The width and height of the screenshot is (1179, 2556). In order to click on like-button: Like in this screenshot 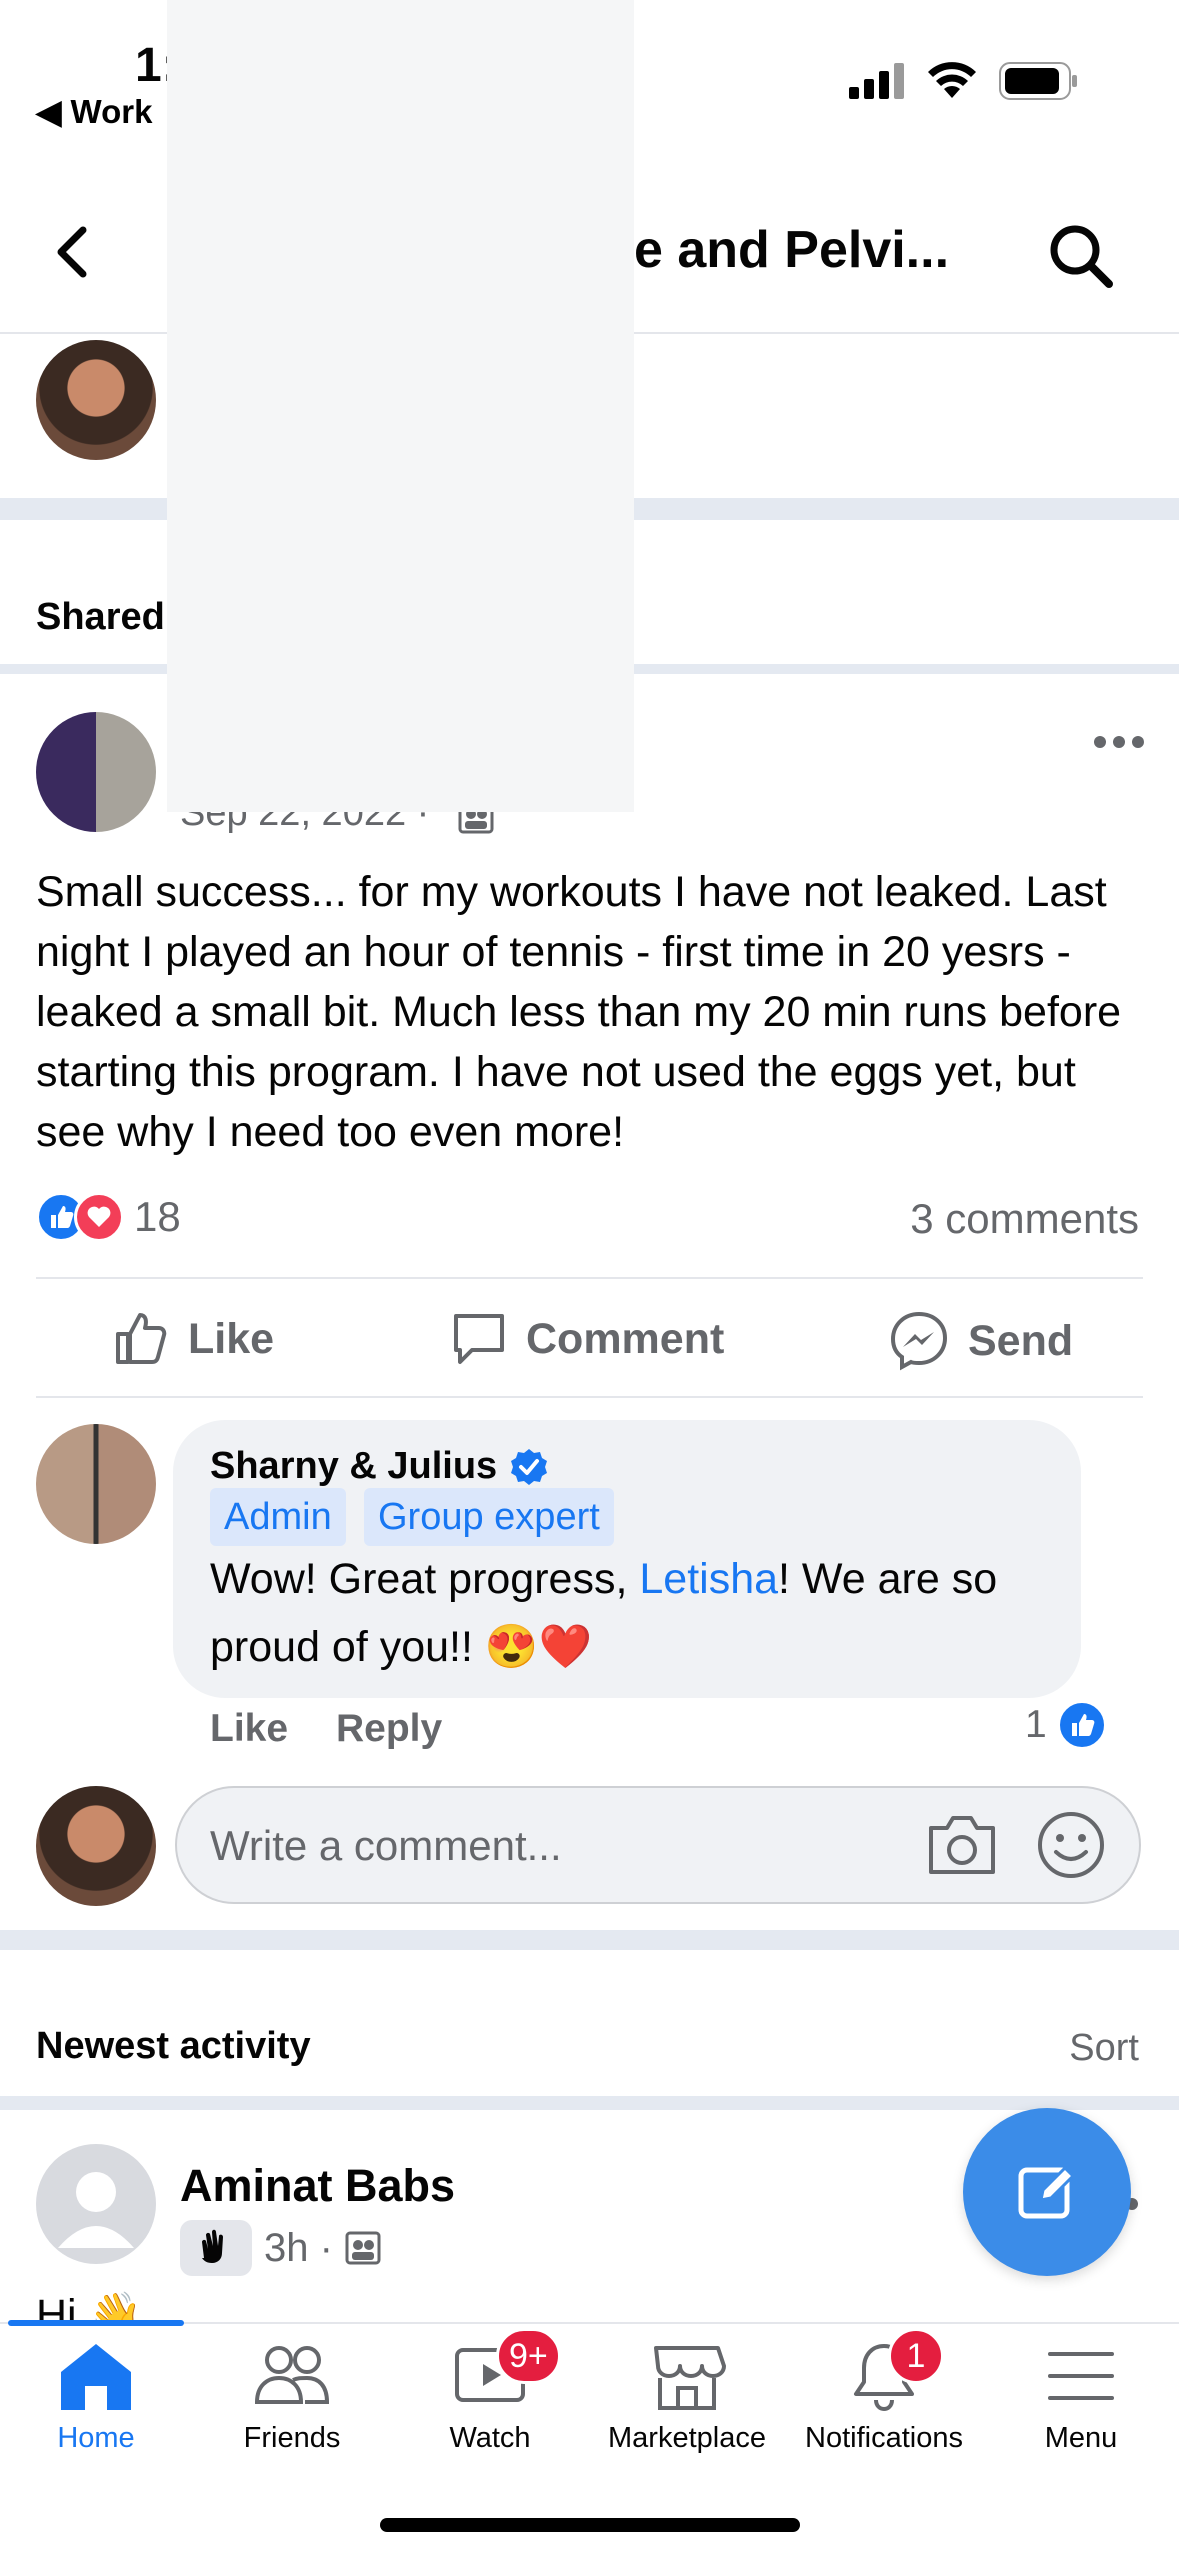, I will do `click(193, 1339)`.